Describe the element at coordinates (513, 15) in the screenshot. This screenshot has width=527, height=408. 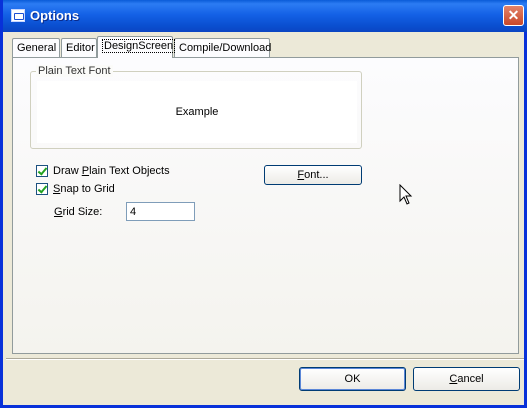
I see `close-button: ✕` at that location.